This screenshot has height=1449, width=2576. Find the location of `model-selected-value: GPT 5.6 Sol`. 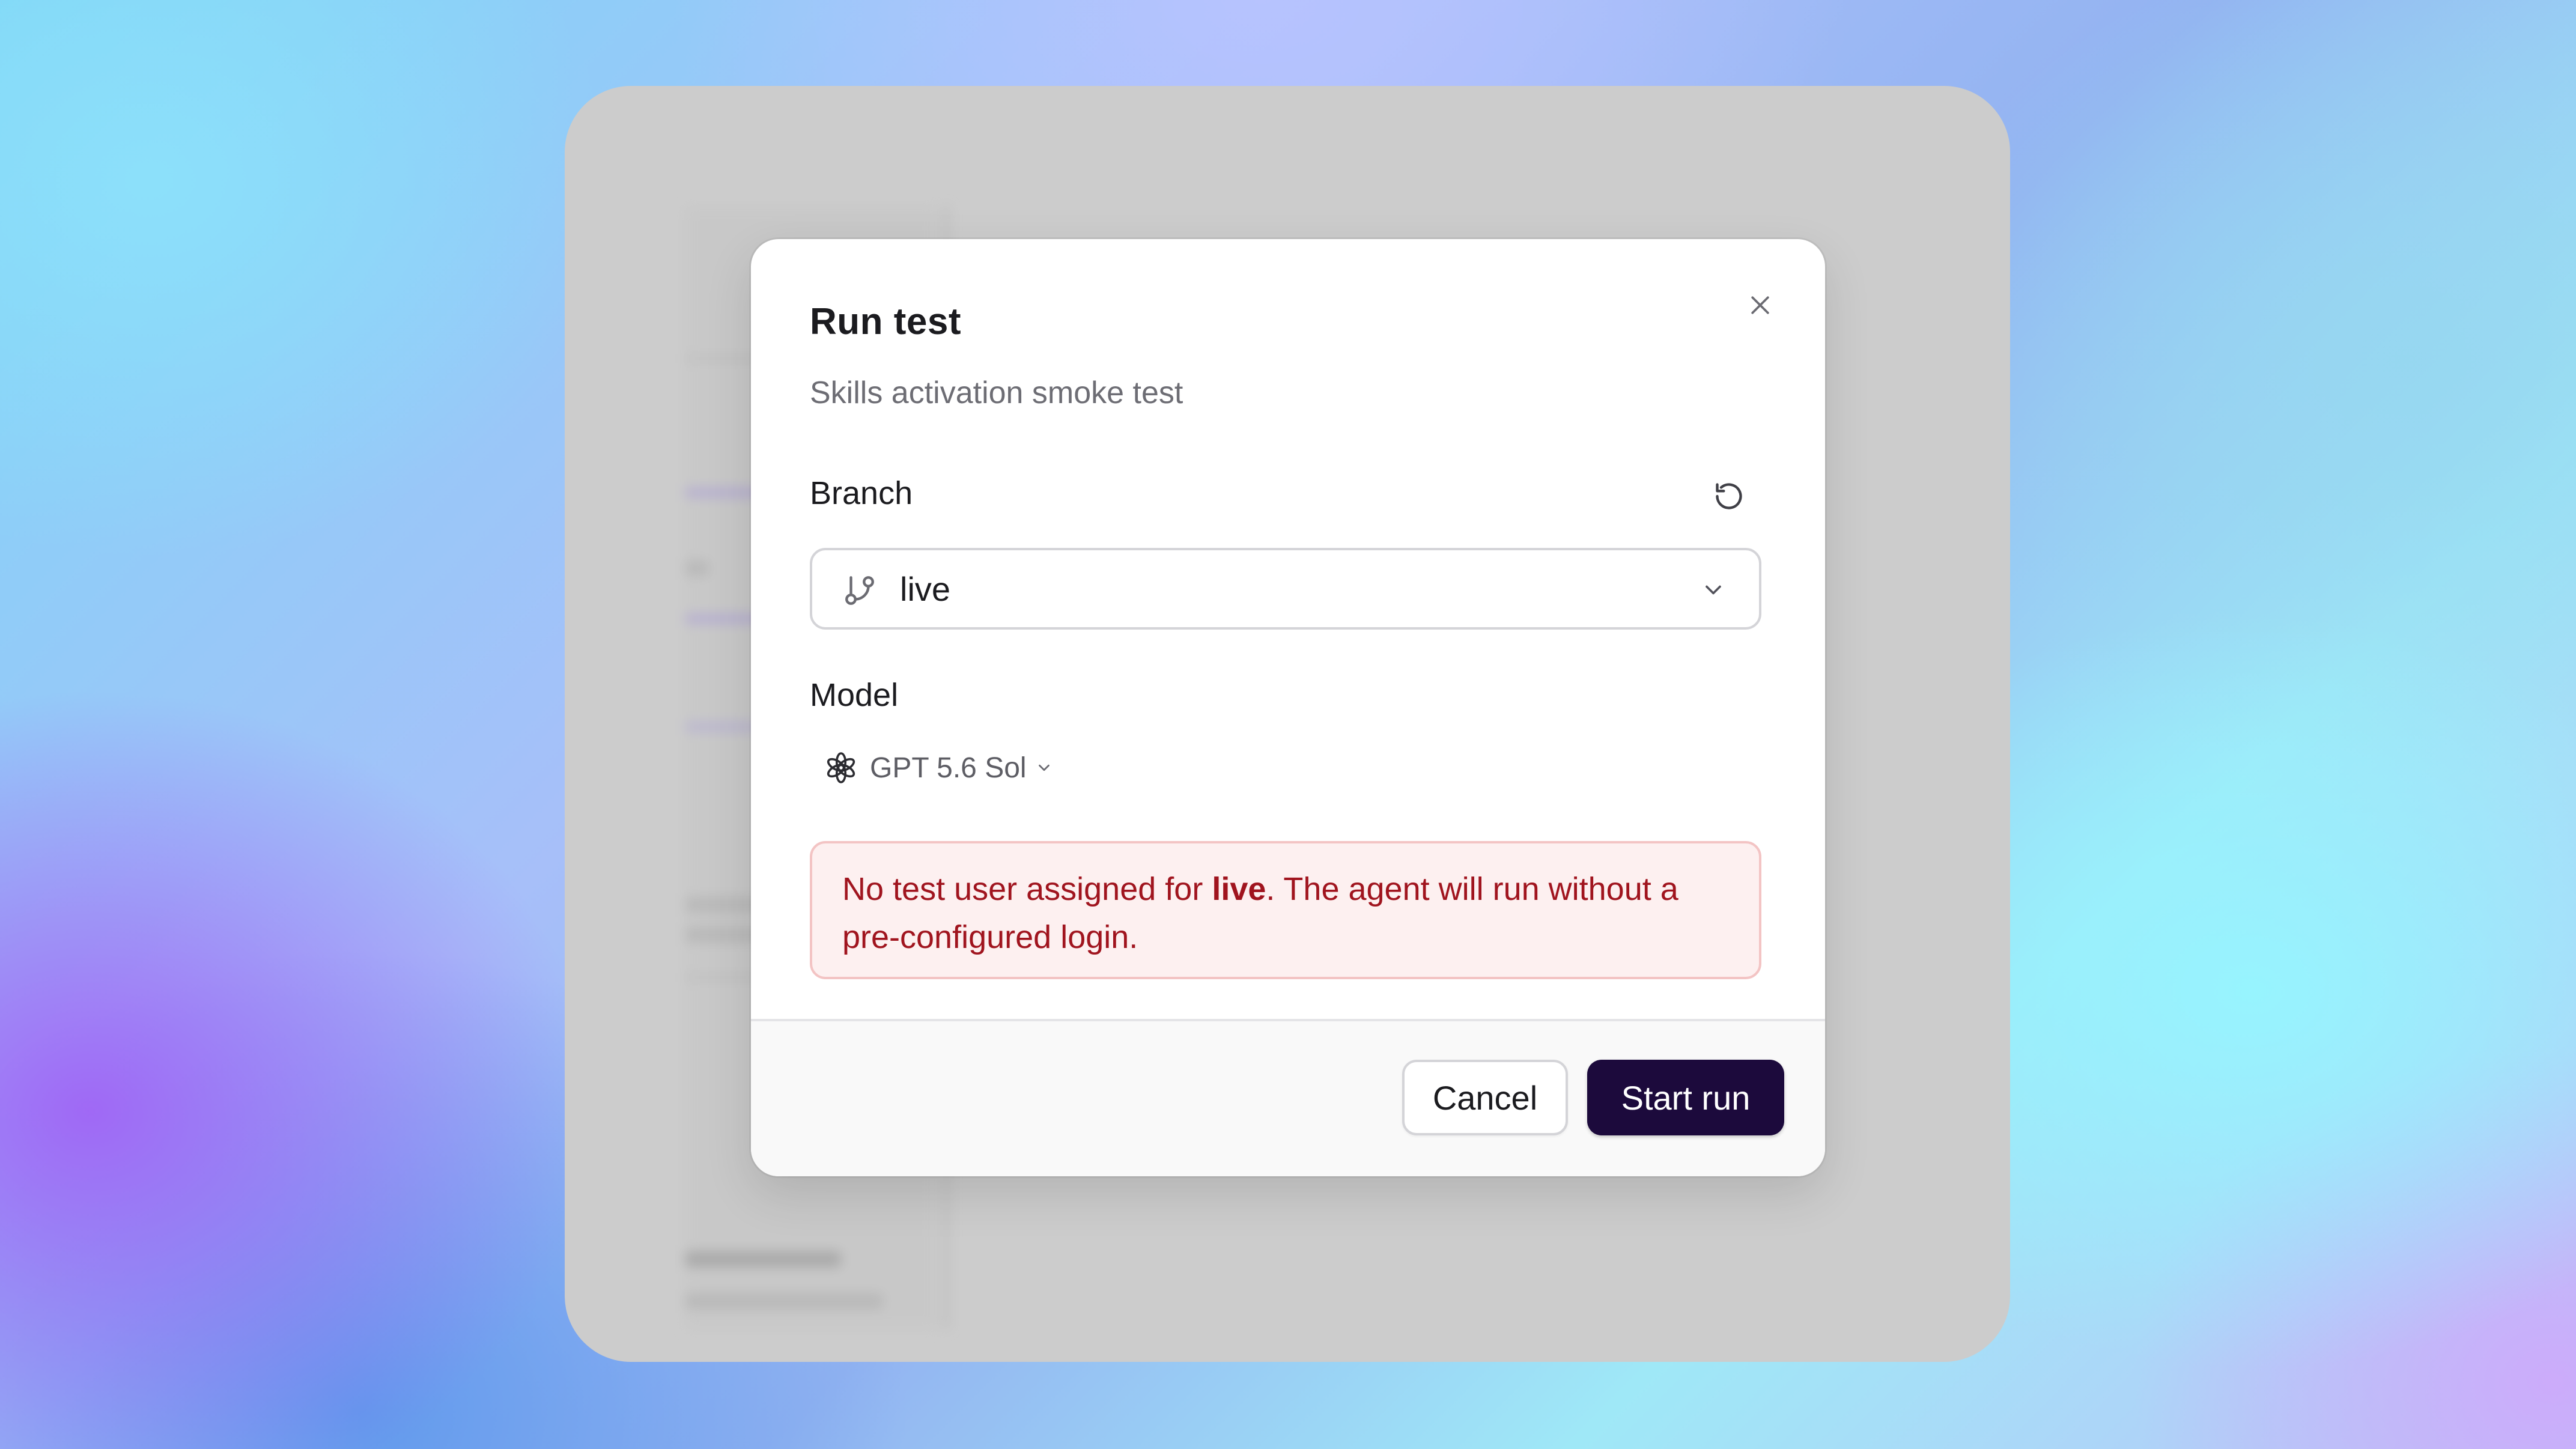

model-selected-value: GPT 5.6 Sol is located at coordinates (948, 768).